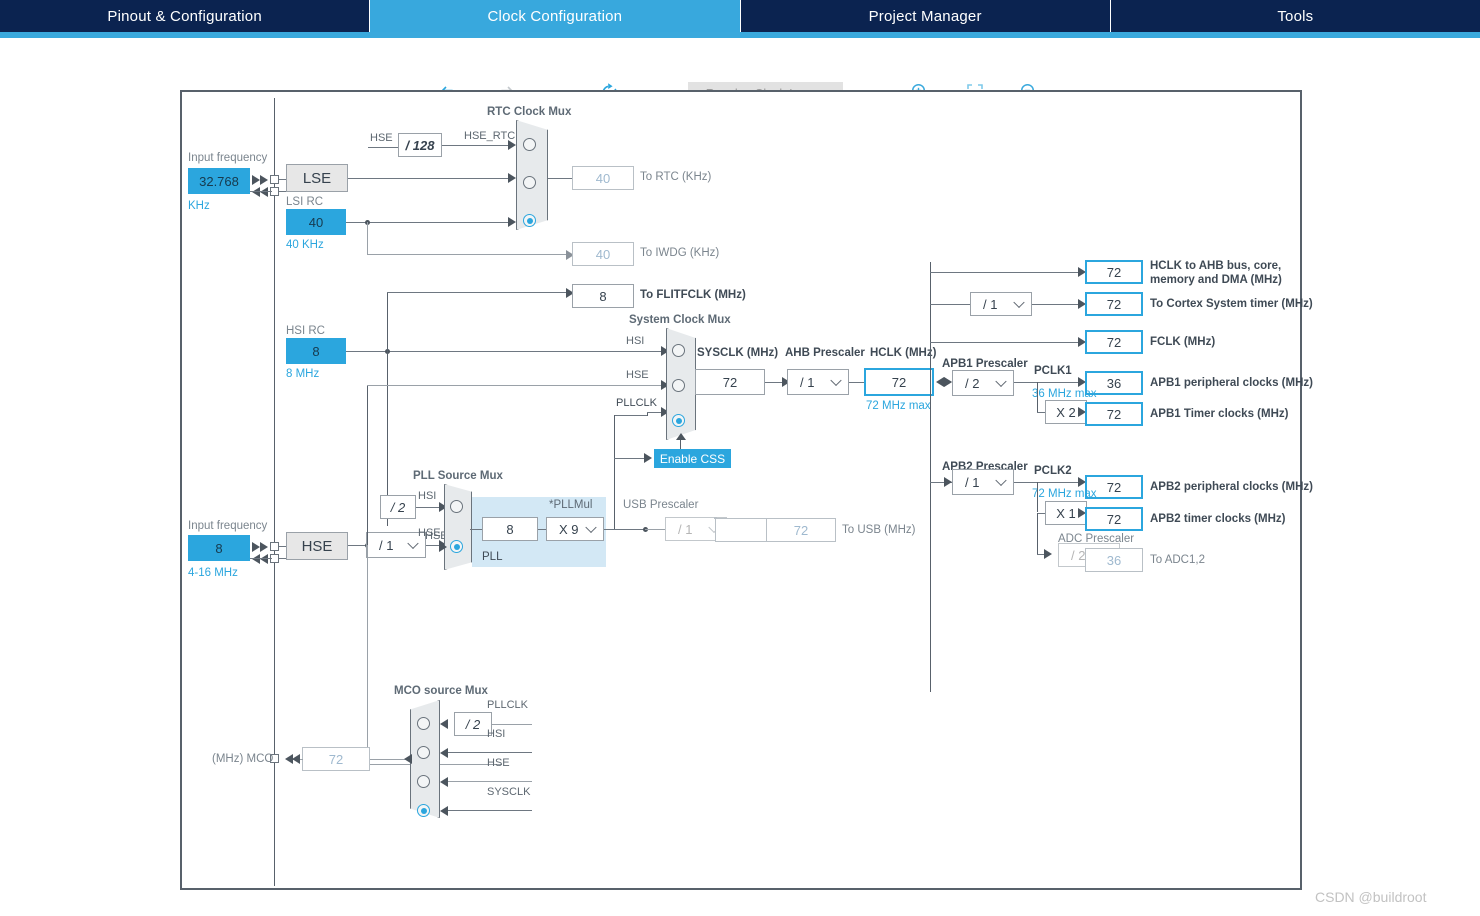  What do you see at coordinates (529, 144) in the screenshot?
I see `rtc-mux-option-hse-rtc` at bounding box center [529, 144].